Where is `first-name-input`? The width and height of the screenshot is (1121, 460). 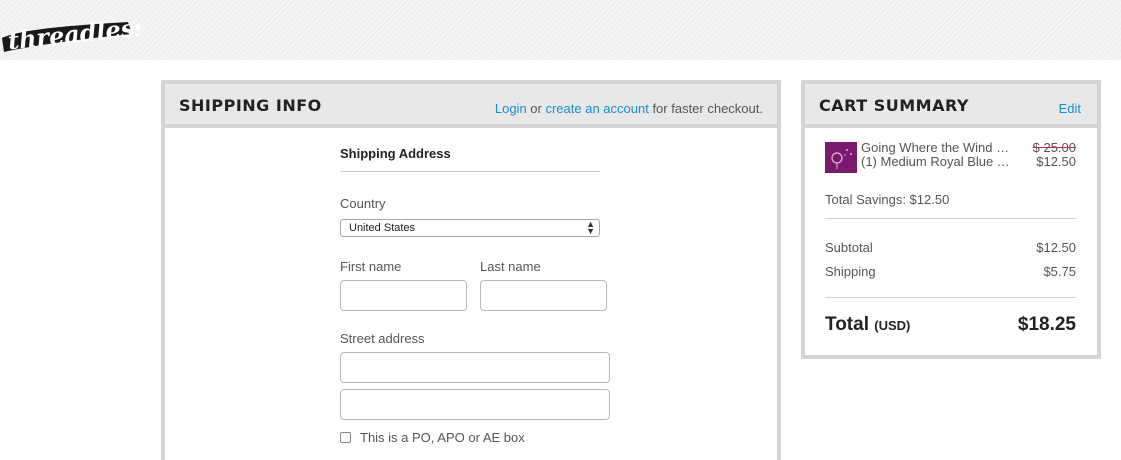
first-name-input is located at coordinates (403, 295).